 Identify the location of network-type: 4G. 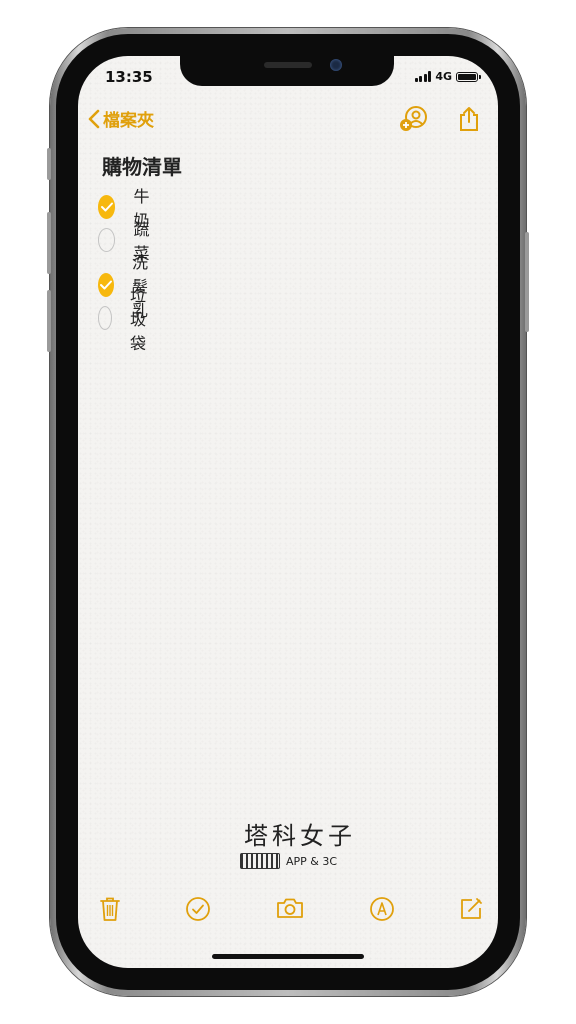
(443, 76).